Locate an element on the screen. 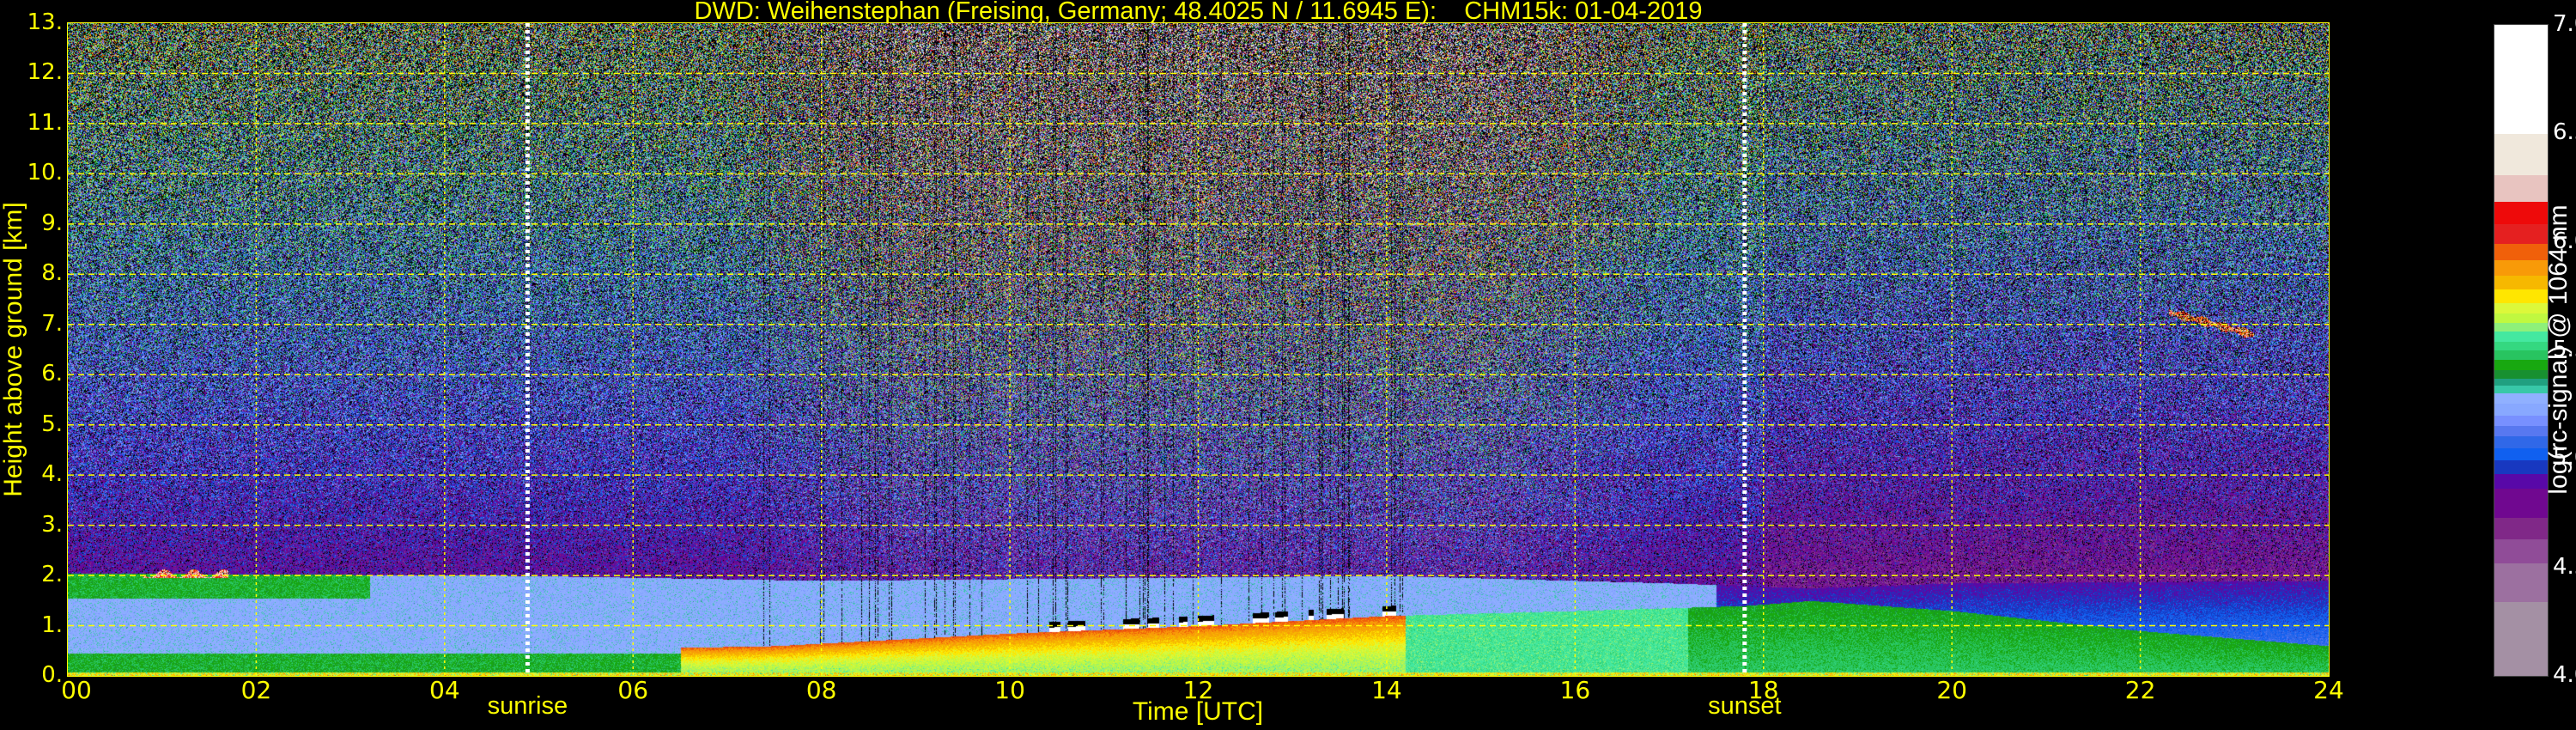  x-tick-label: 14 is located at coordinates (1386, 690).